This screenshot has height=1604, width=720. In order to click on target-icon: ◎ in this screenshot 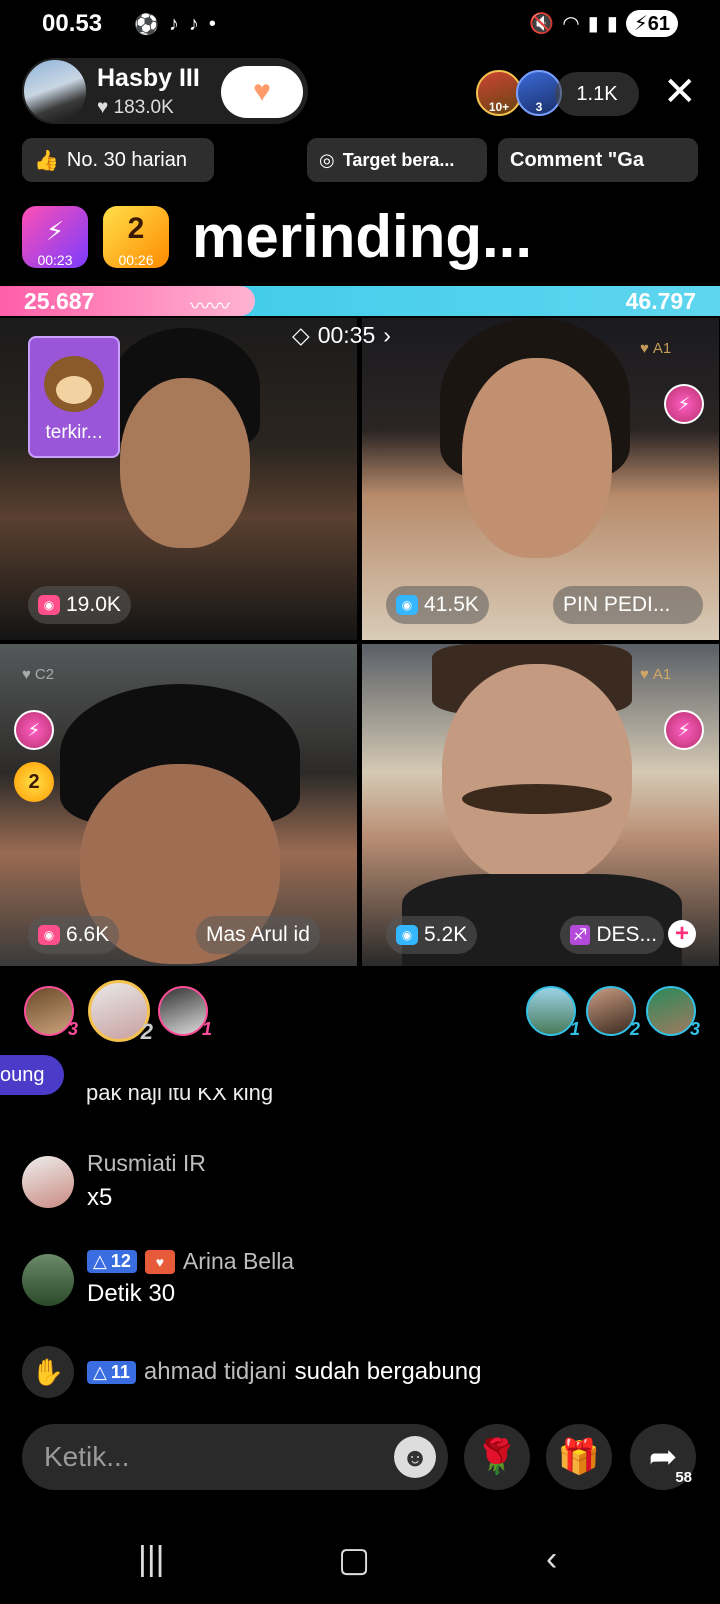, I will do `click(327, 159)`.